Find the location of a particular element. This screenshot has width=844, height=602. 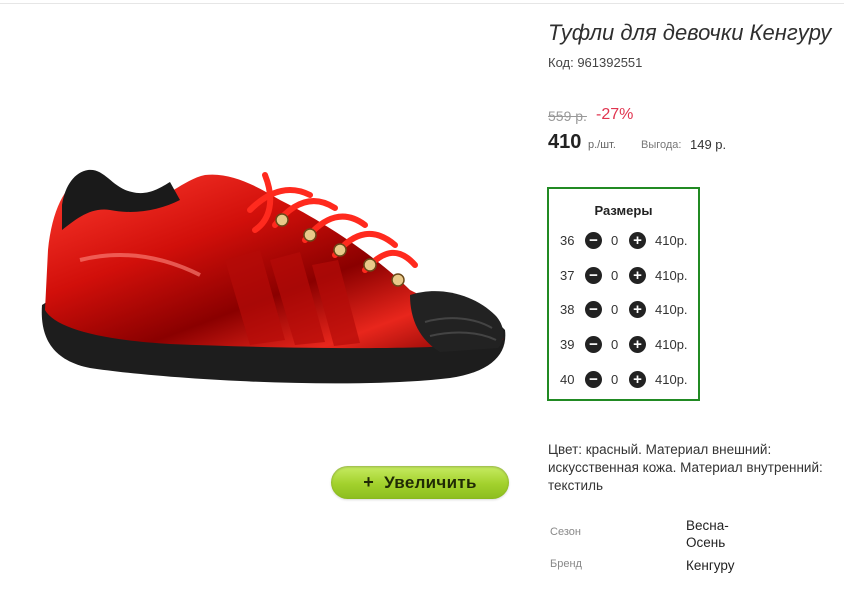

price-unit: р./шт. is located at coordinates (602, 145).